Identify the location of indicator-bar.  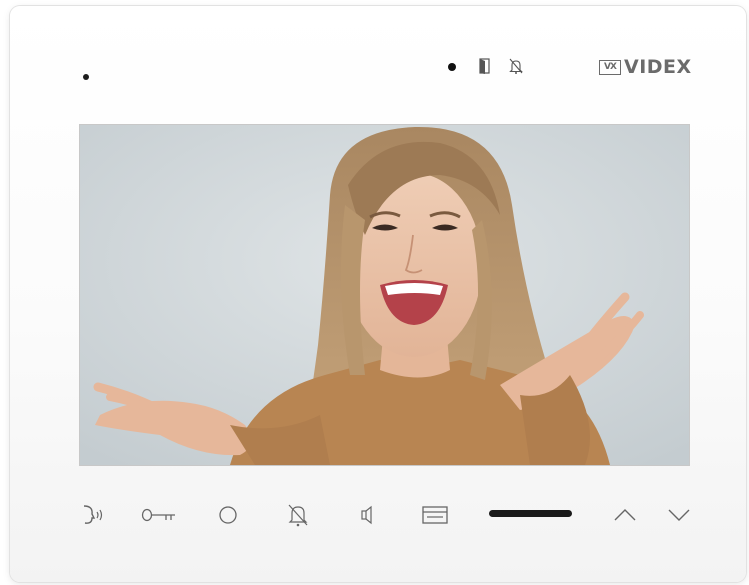
(530, 513).